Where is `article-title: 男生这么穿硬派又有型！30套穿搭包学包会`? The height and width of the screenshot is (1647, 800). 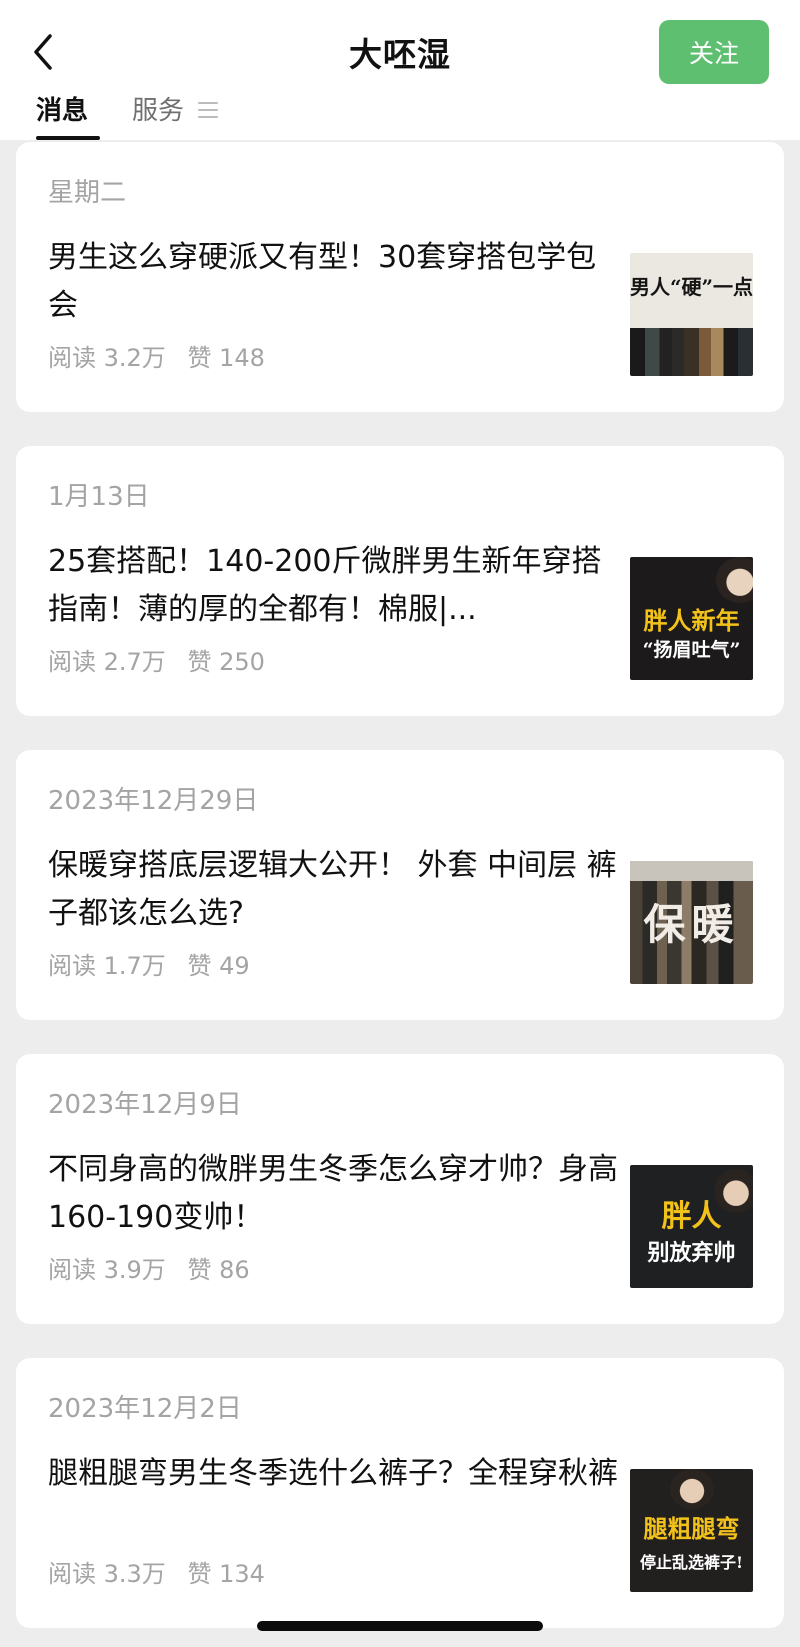 article-title: 男生这么穿硬派又有型！30套穿搭包学包会 is located at coordinates (333, 282).